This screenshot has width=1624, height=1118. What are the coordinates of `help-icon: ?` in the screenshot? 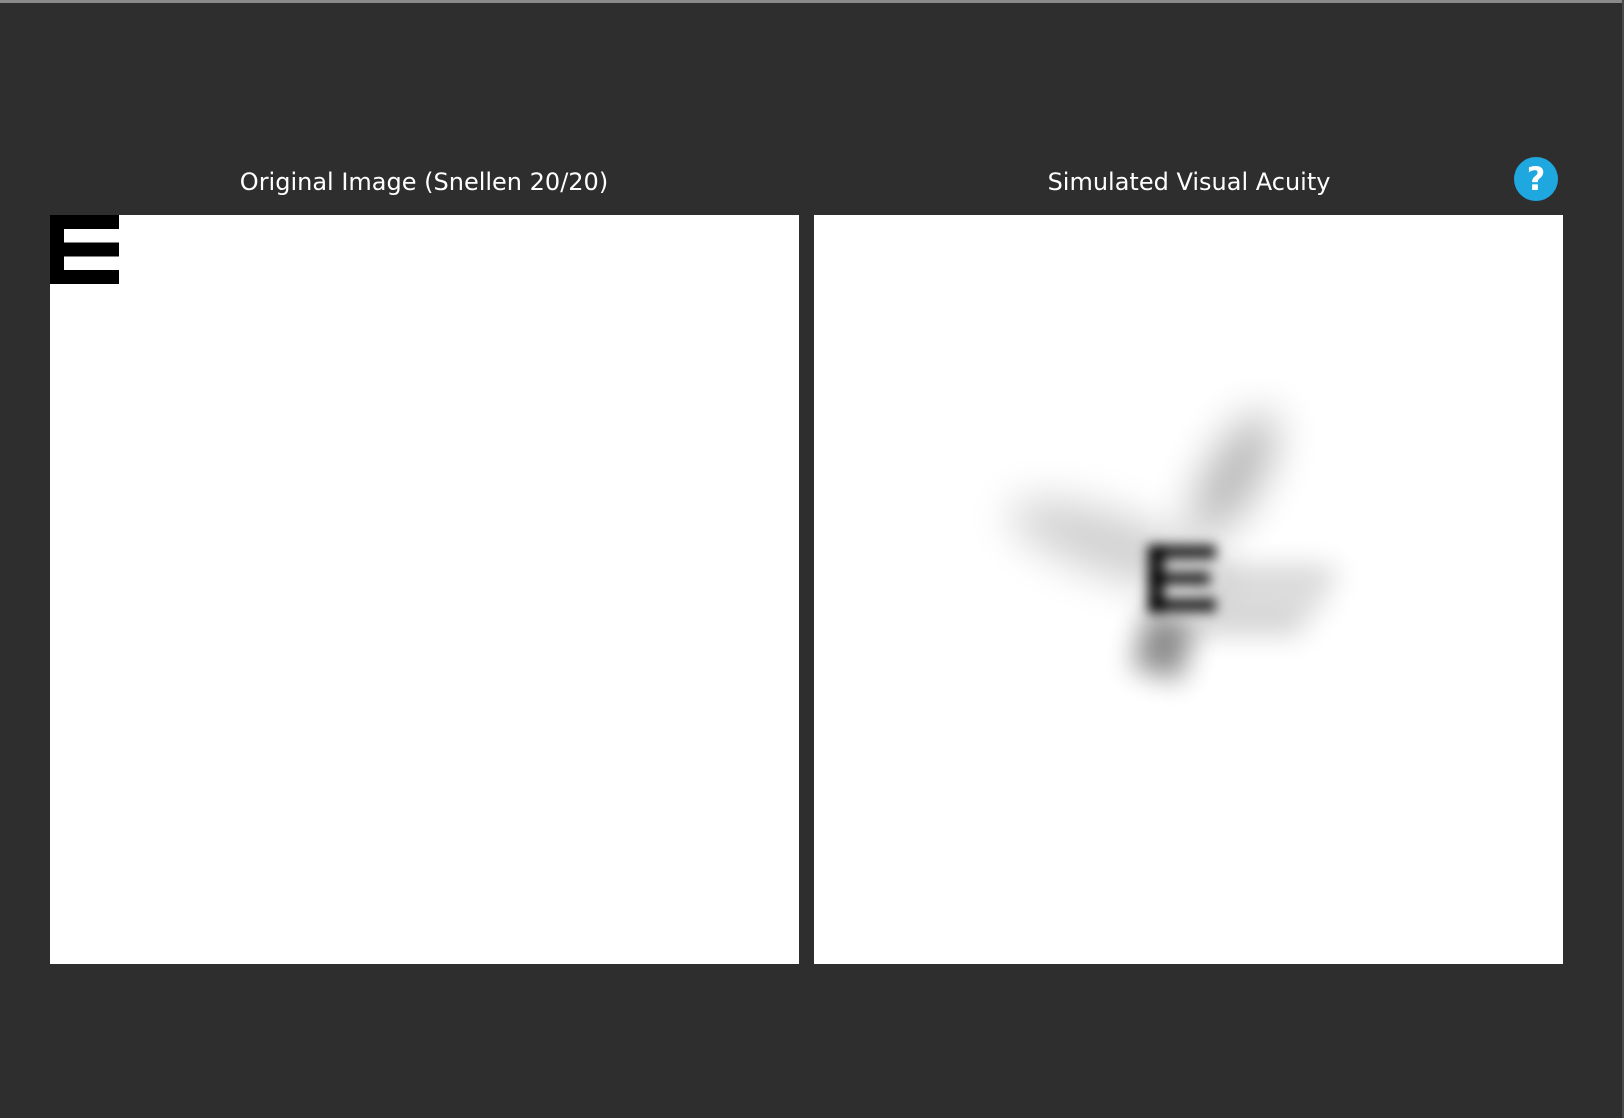 It's located at (1536, 179).